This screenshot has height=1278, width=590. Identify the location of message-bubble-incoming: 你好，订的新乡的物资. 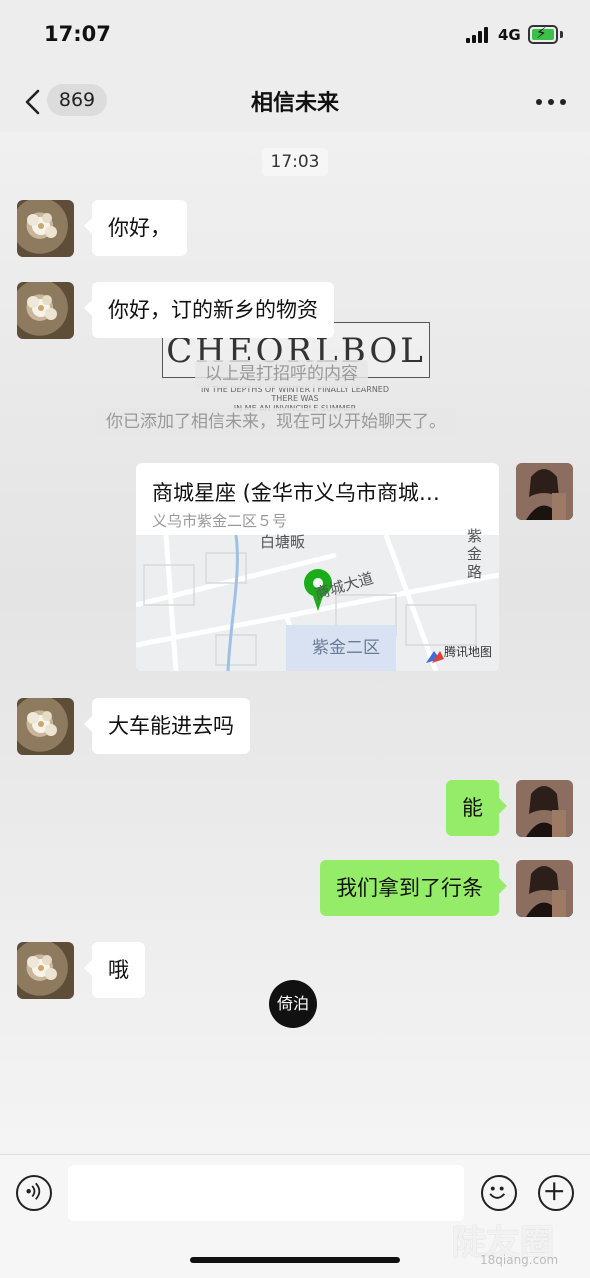
(209, 310).